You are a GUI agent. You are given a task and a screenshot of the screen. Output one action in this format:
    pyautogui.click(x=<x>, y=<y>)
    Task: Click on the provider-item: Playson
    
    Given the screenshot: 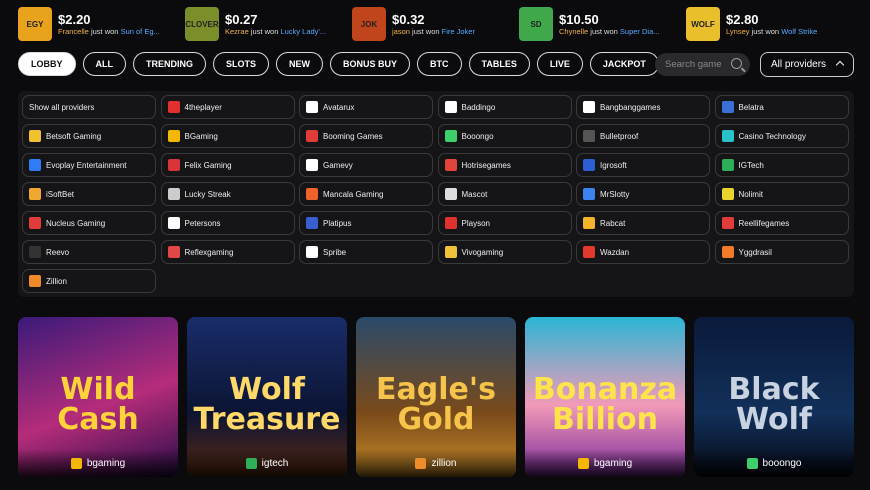 What is the action you would take?
    pyautogui.click(x=504, y=223)
    